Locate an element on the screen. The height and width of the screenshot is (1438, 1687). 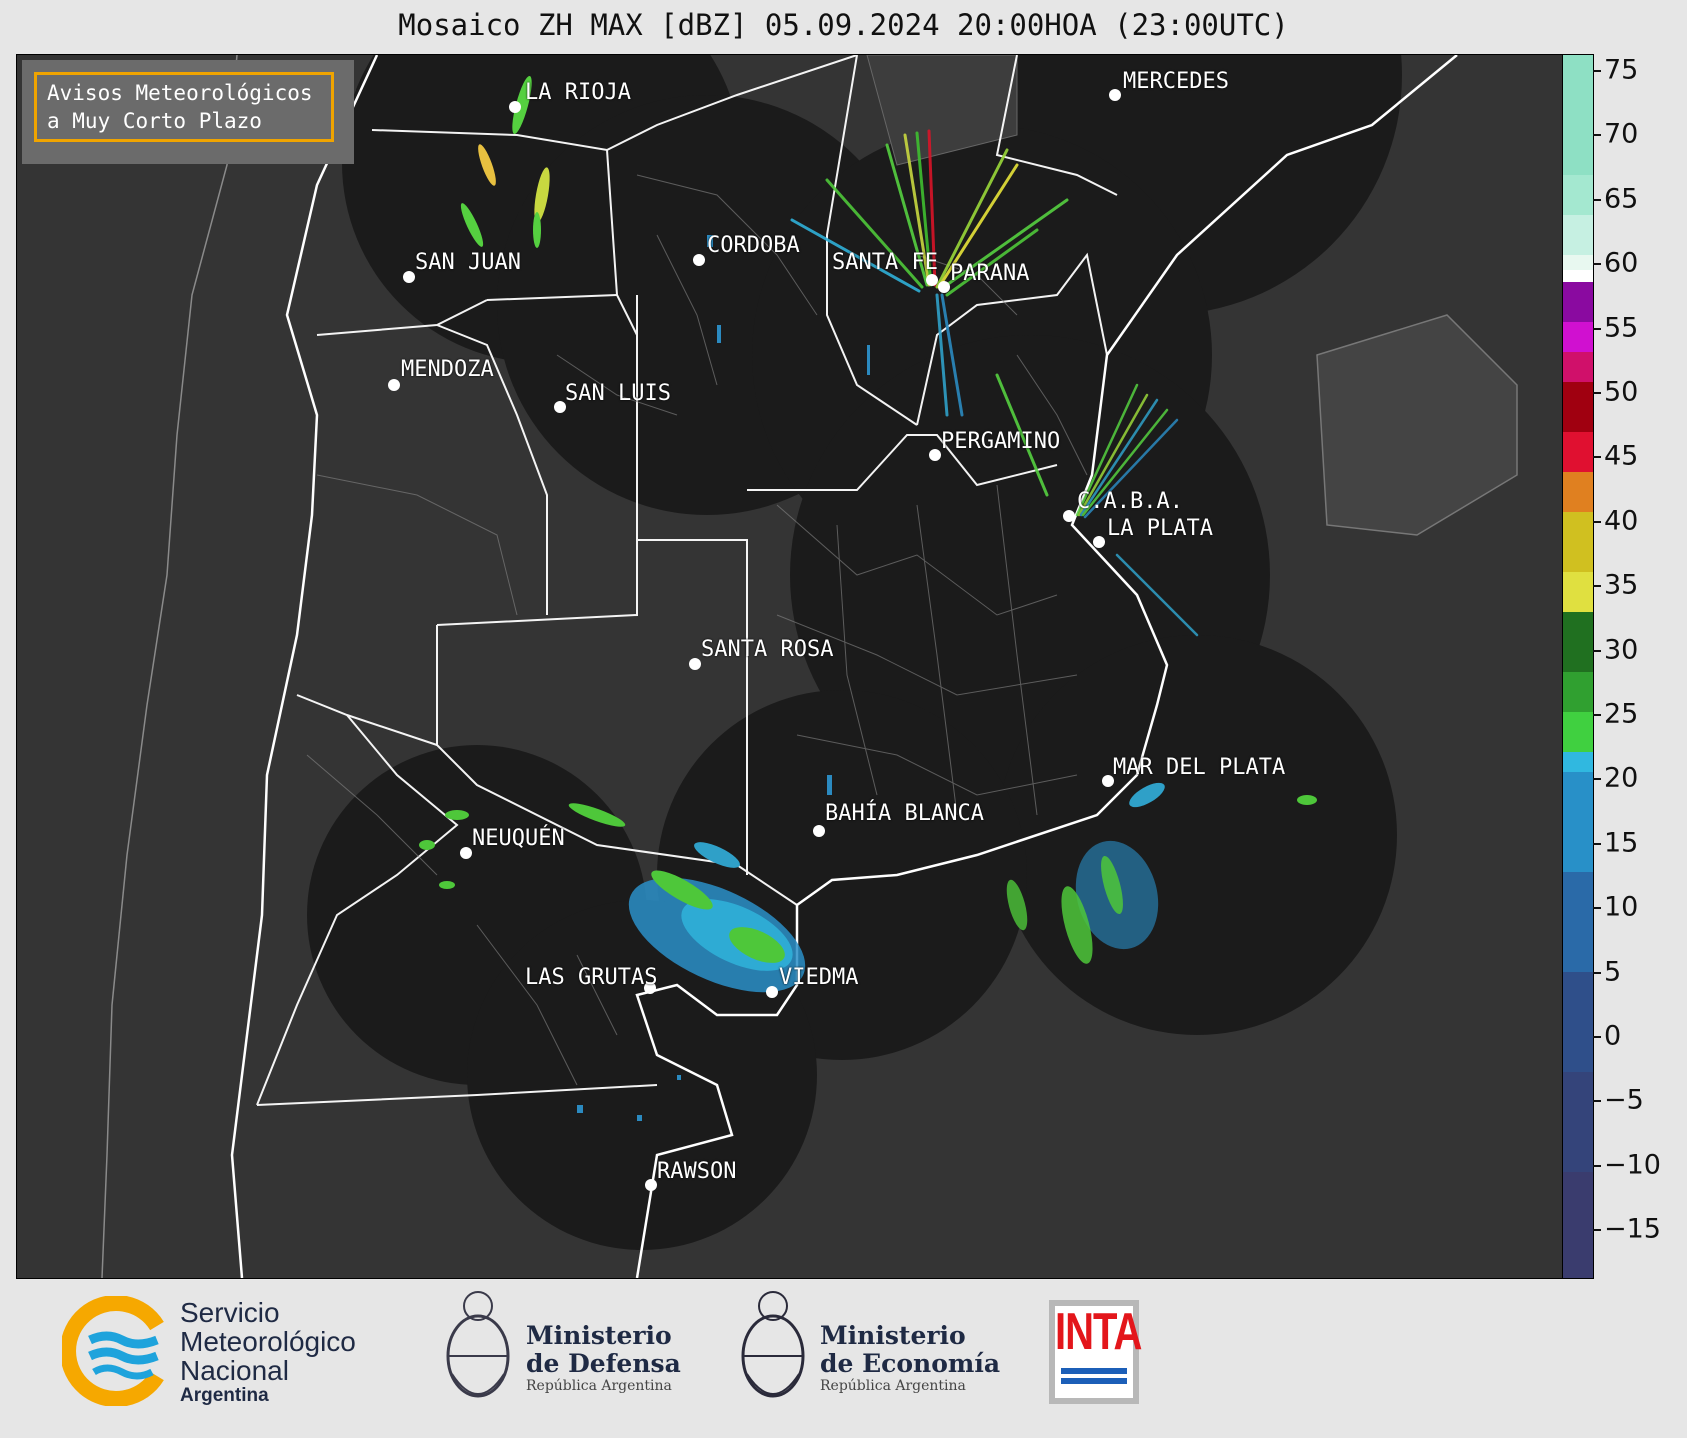
city-label-pergamino: PERGAMINO is located at coordinates (1001, 441).